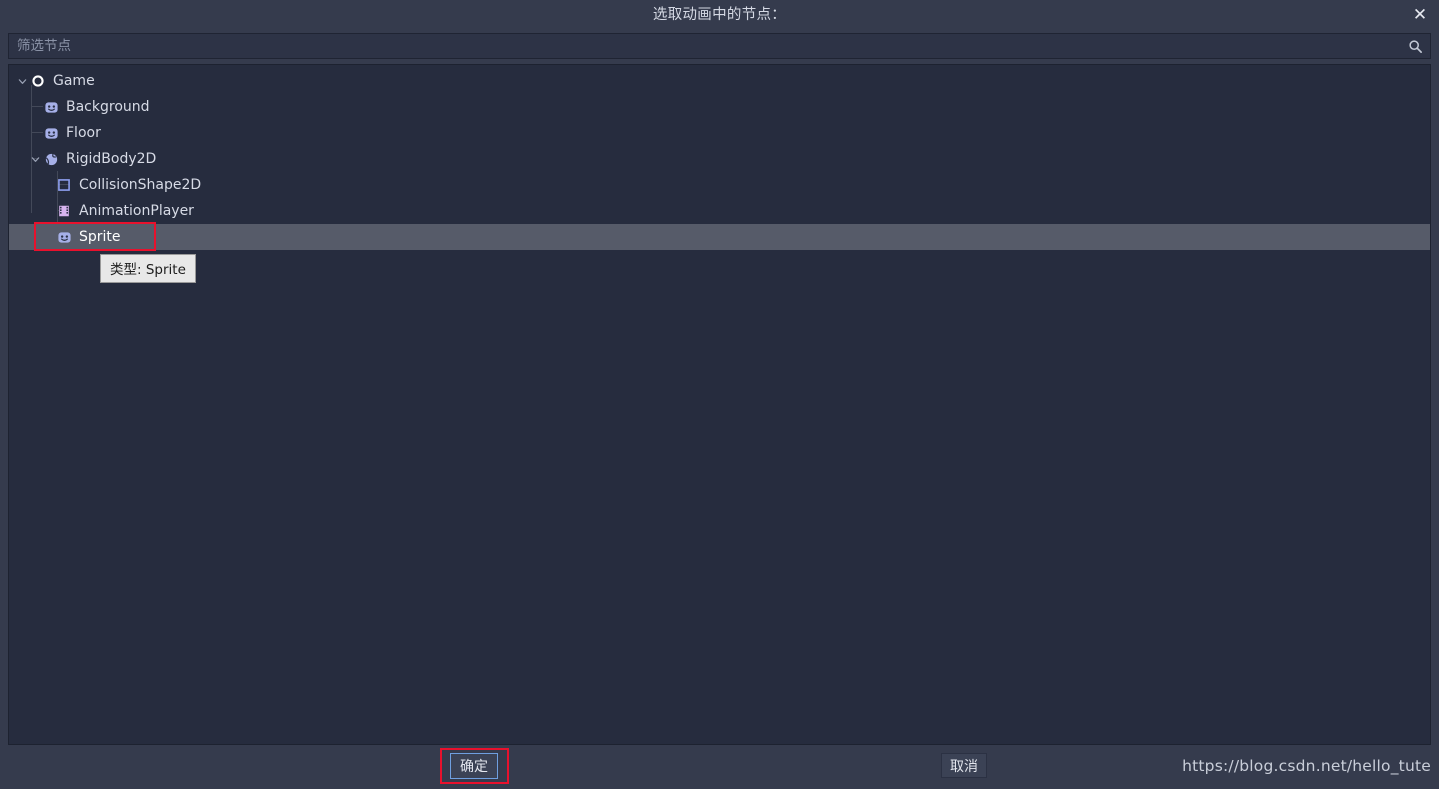 The width and height of the screenshot is (1439, 789). I want to click on node2d-icon, so click(38, 81).